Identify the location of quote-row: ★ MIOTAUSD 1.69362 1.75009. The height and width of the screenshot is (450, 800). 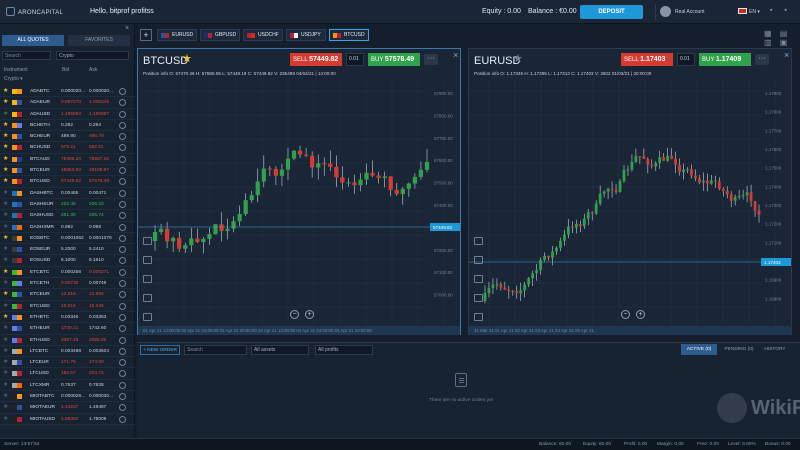
(67, 419).